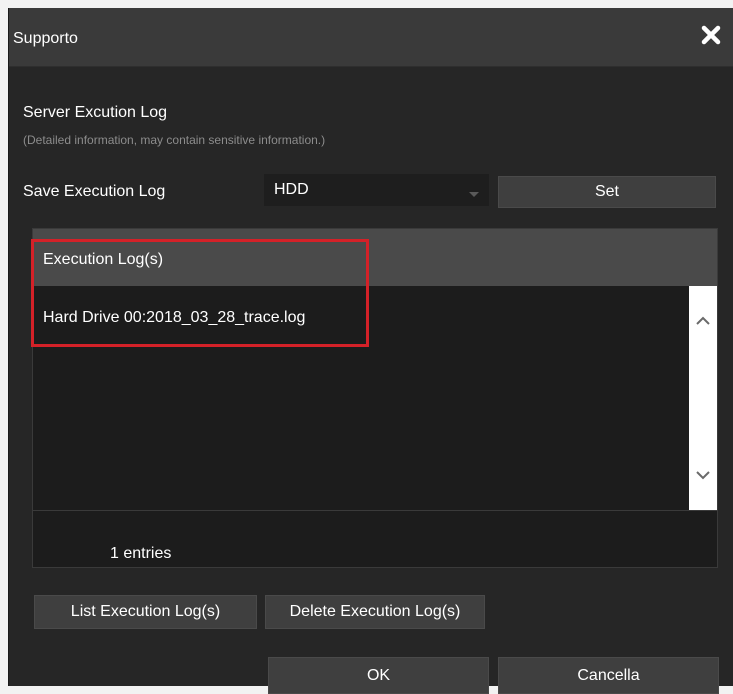 The image size is (733, 694). I want to click on log-list-scrollbar, so click(703, 398).